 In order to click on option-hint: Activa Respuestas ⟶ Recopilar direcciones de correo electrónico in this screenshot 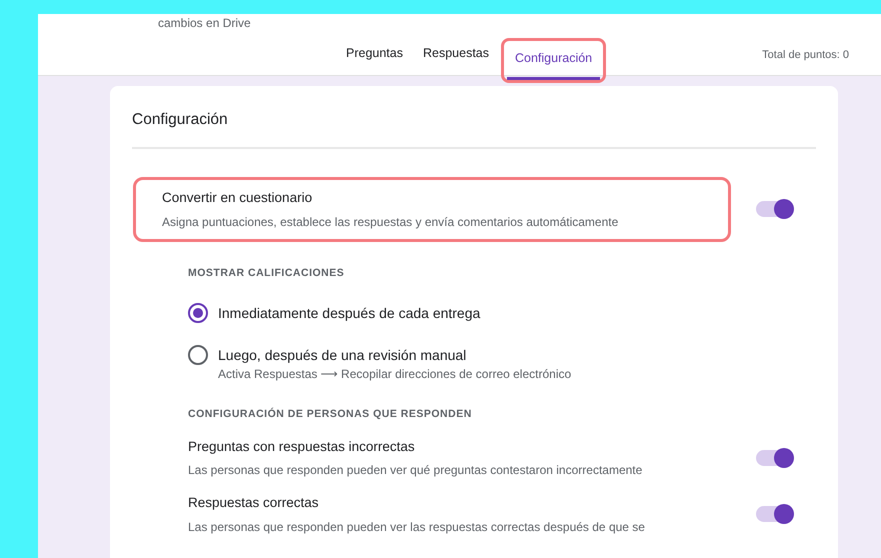, I will do `click(395, 375)`.